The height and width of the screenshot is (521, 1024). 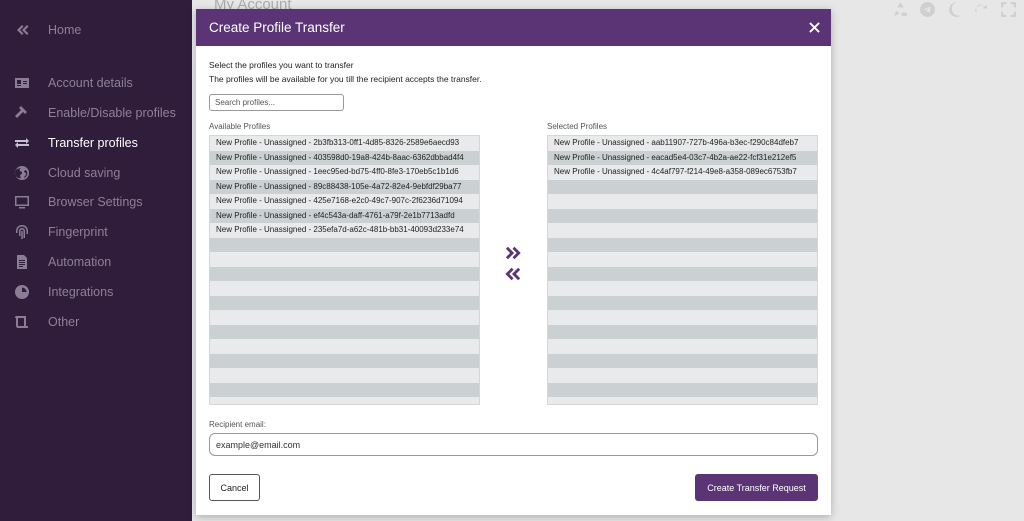 I want to click on sidebar-item-automation: Automation, so click(x=96, y=262).